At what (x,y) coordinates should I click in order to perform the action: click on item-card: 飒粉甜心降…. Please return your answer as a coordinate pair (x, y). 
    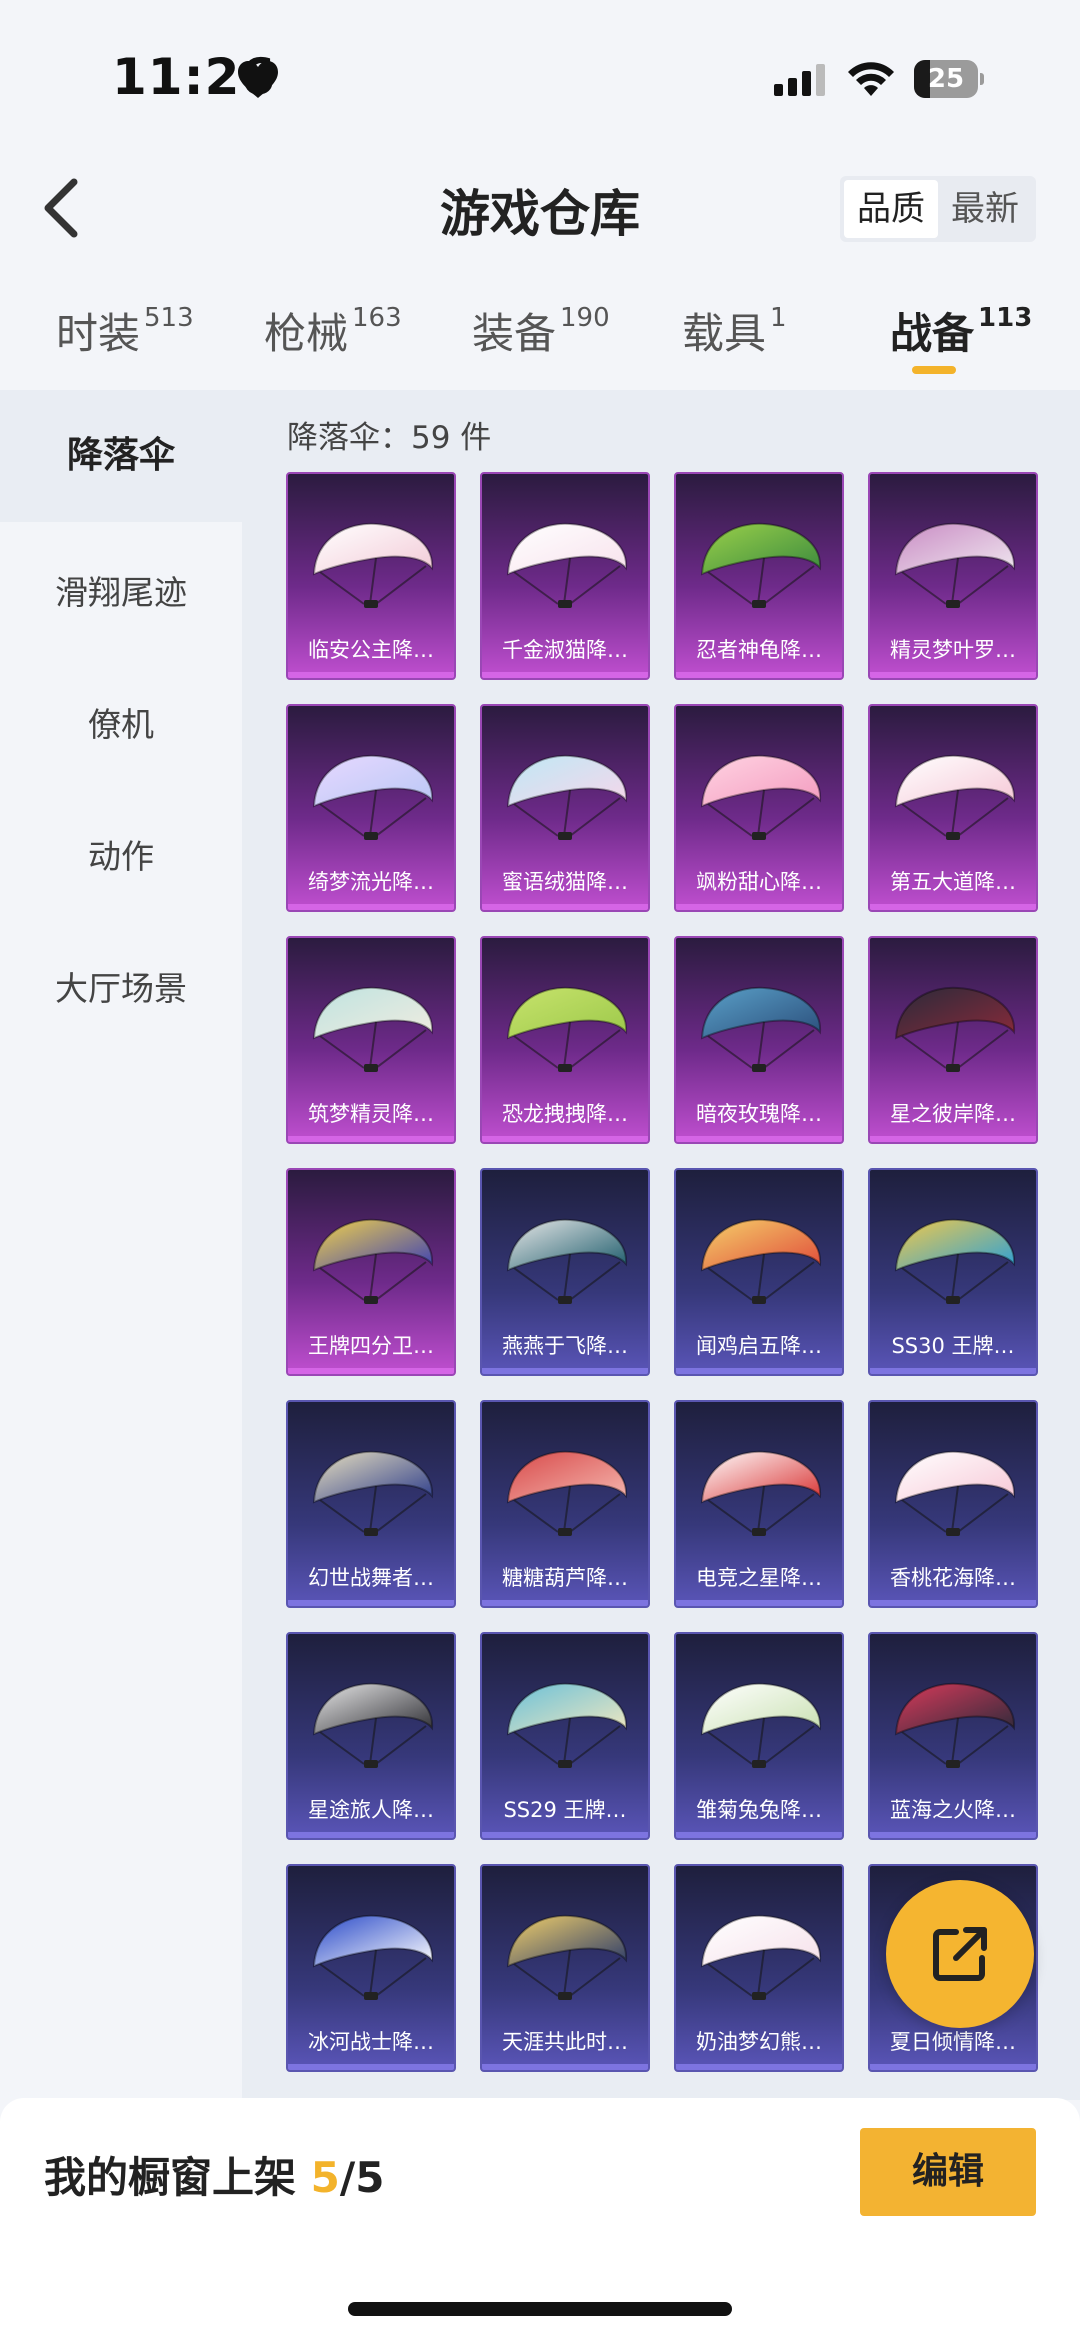
    Looking at the image, I should click on (759, 808).